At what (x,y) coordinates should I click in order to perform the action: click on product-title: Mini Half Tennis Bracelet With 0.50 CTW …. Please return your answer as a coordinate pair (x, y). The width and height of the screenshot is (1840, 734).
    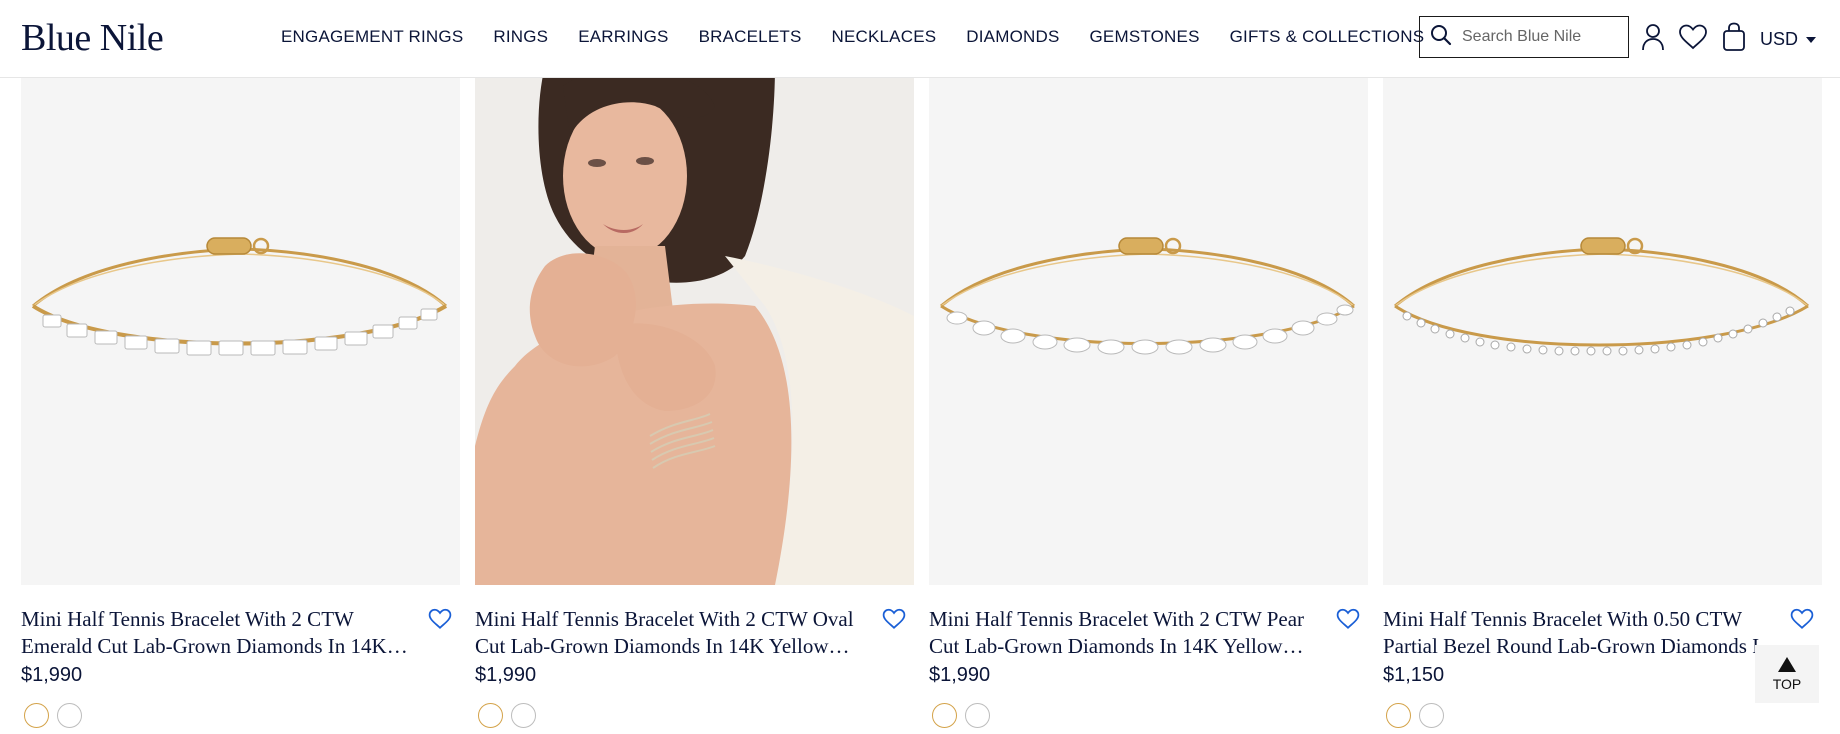
    Looking at the image, I should click on (1583, 633).